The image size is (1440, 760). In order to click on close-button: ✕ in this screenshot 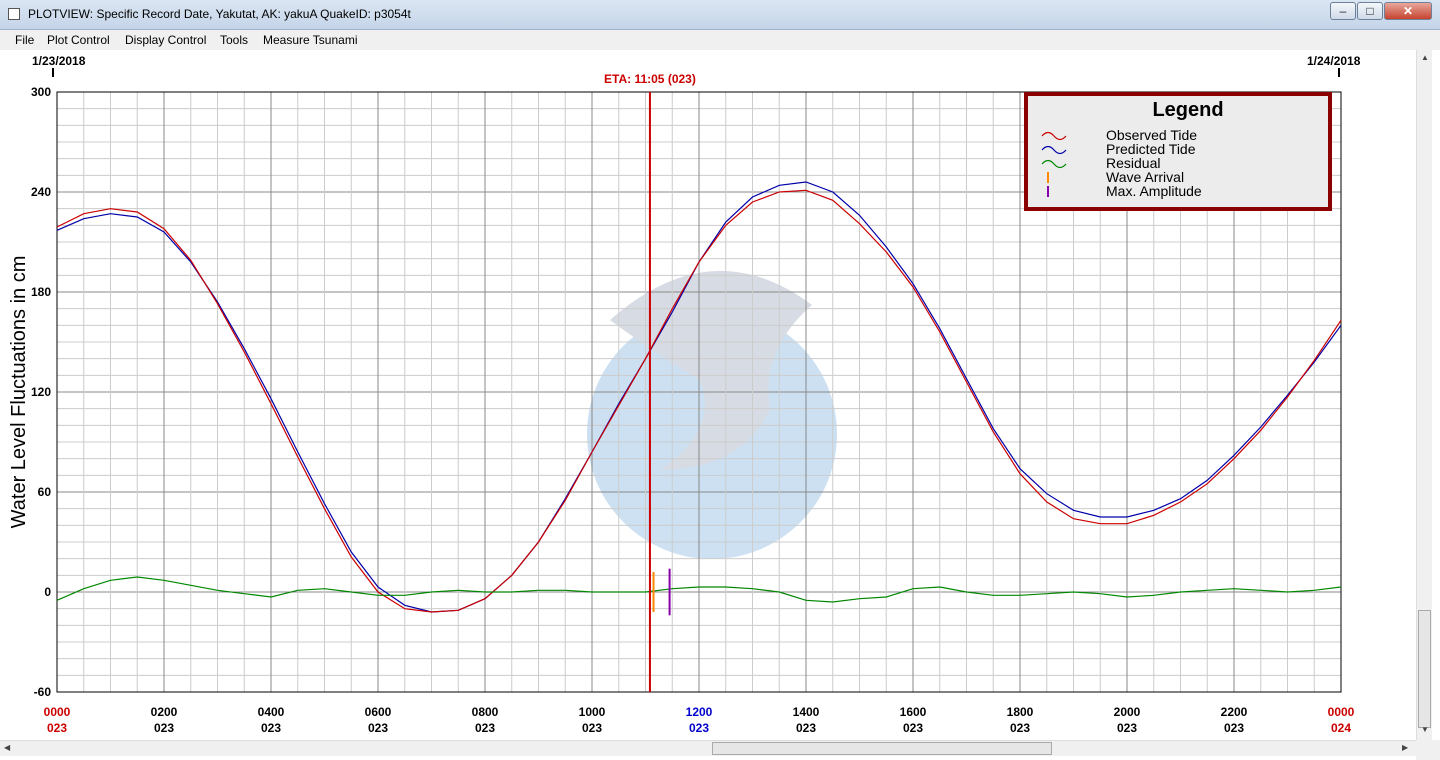, I will do `click(1408, 11)`.